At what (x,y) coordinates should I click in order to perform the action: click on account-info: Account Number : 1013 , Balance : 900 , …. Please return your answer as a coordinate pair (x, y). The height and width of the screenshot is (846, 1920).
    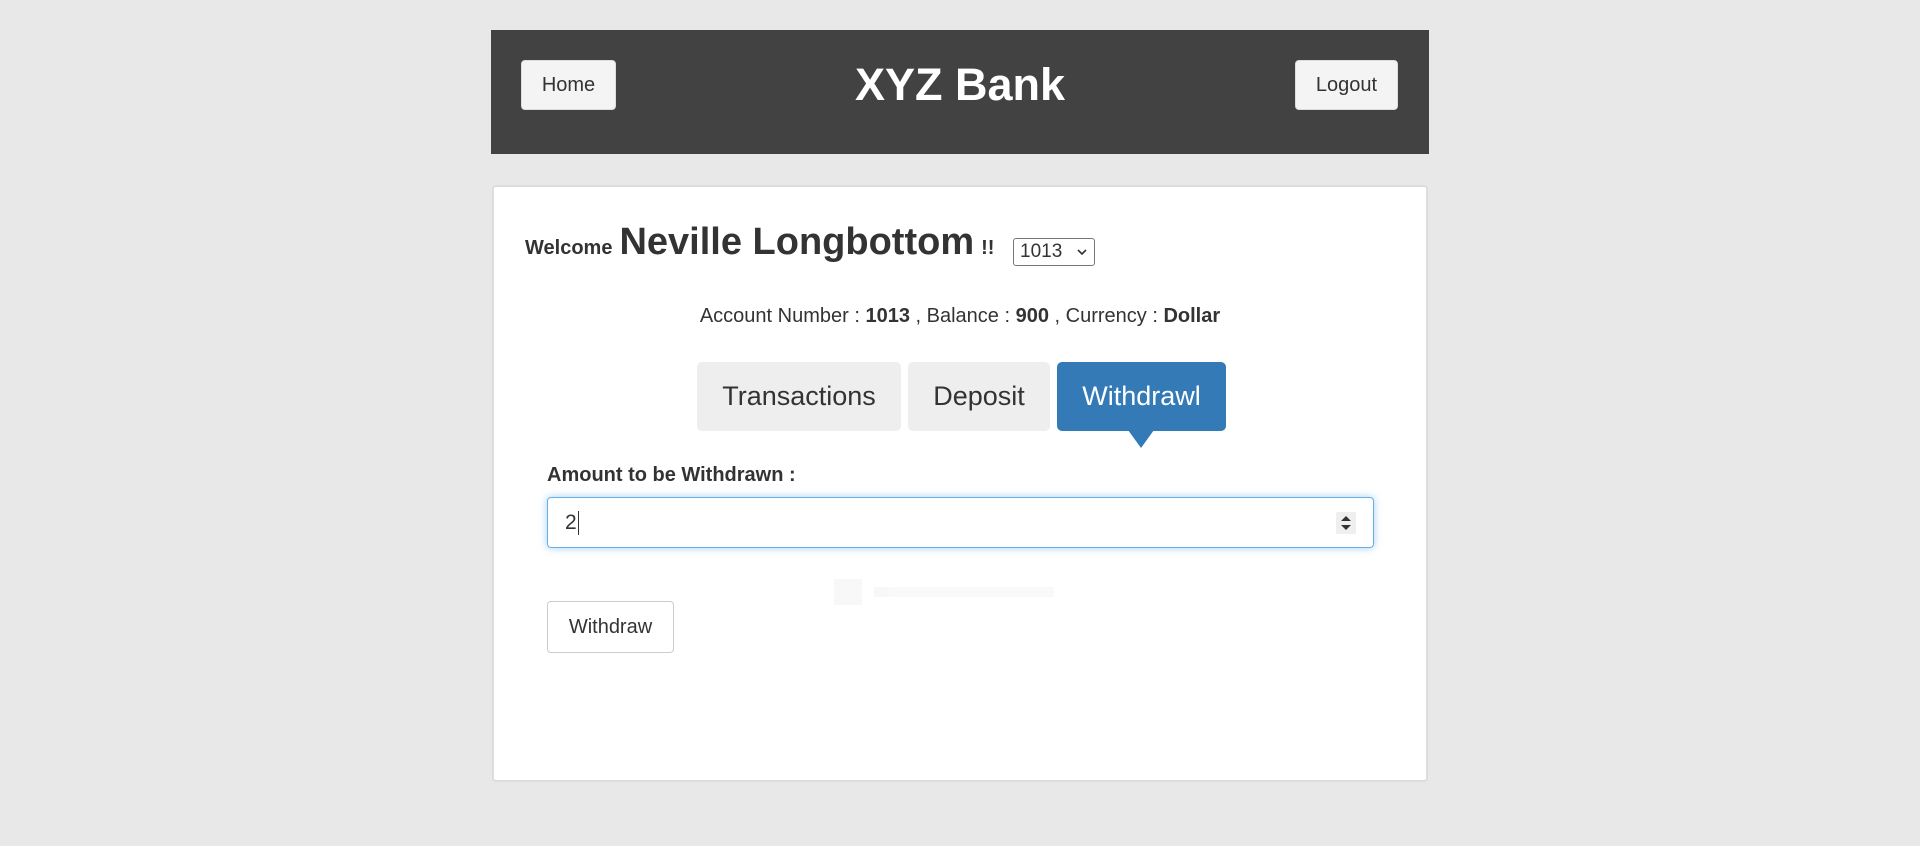
    Looking at the image, I should click on (960, 316).